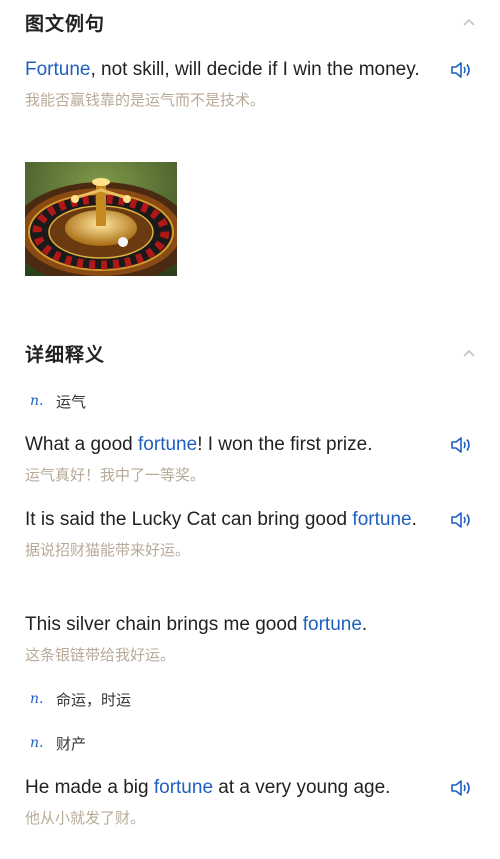 The width and height of the screenshot is (500, 859). I want to click on example-translation: 我能否赢钱靠的是运气而不是技术。, so click(145, 100).